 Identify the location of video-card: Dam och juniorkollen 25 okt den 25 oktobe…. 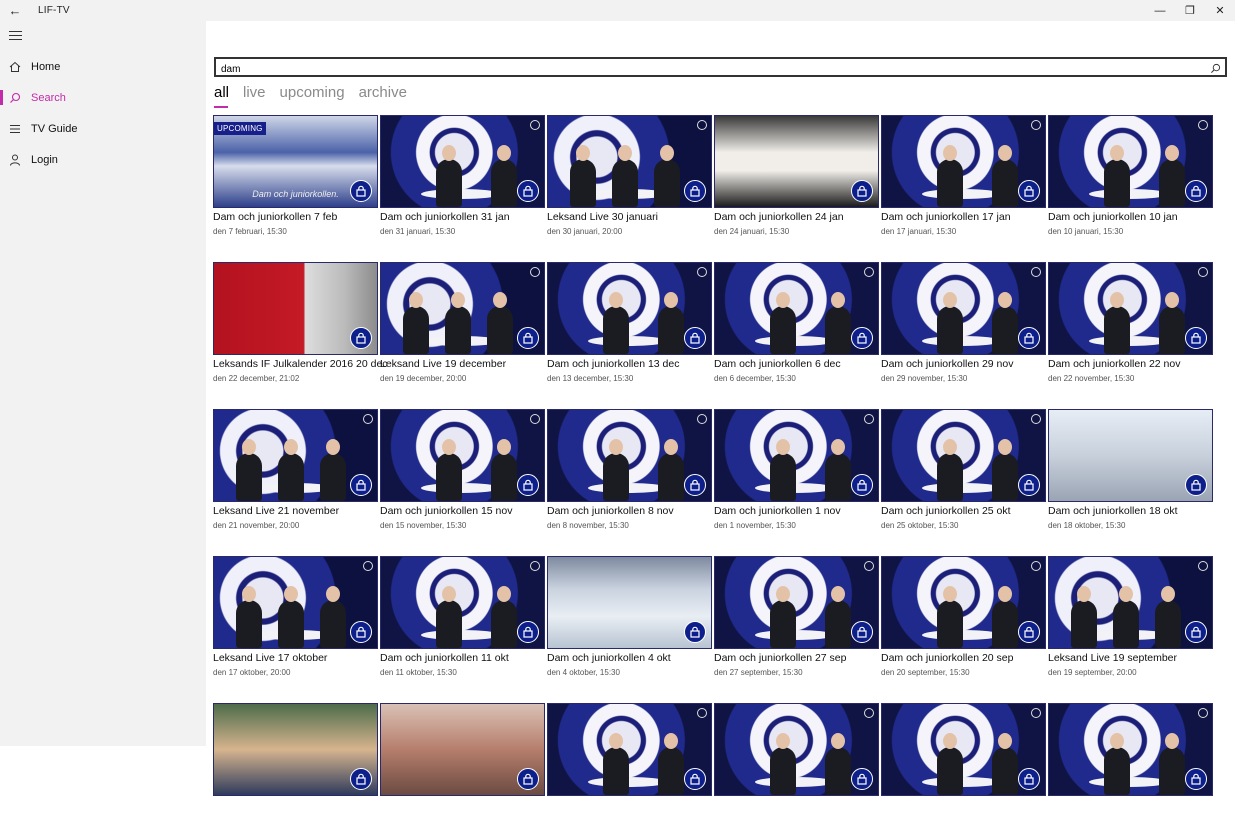
(963, 474).